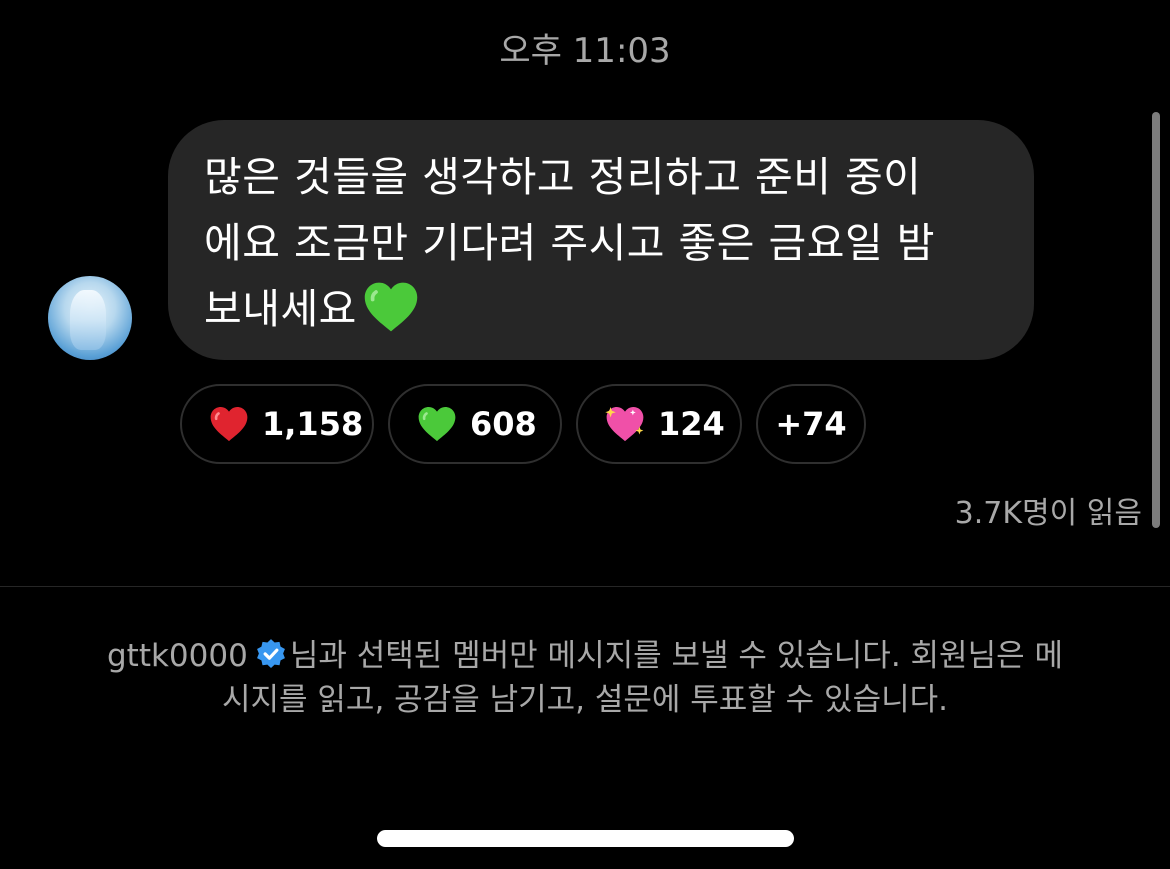 The width and height of the screenshot is (1170, 869). What do you see at coordinates (270, 653) in the screenshot?
I see `verified-badge-icon` at bounding box center [270, 653].